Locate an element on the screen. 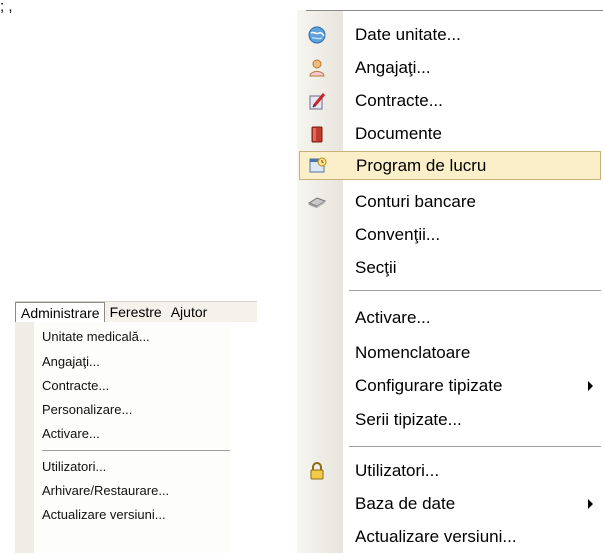  lock-icon is located at coordinates (317, 471).